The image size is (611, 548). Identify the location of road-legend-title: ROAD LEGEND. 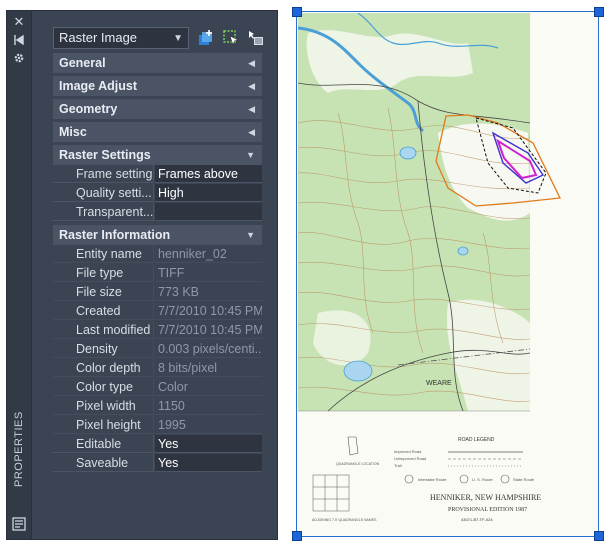
(476, 440).